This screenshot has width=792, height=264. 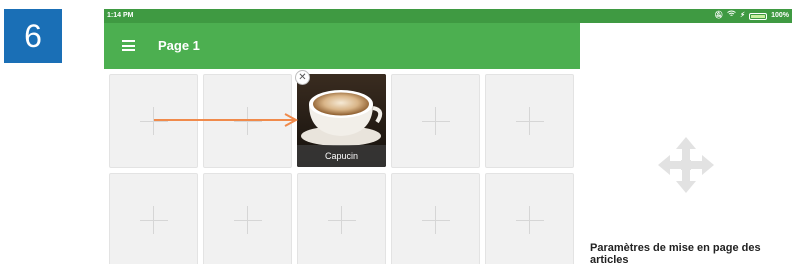 I want to click on wifi-icon, so click(x=731, y=16).